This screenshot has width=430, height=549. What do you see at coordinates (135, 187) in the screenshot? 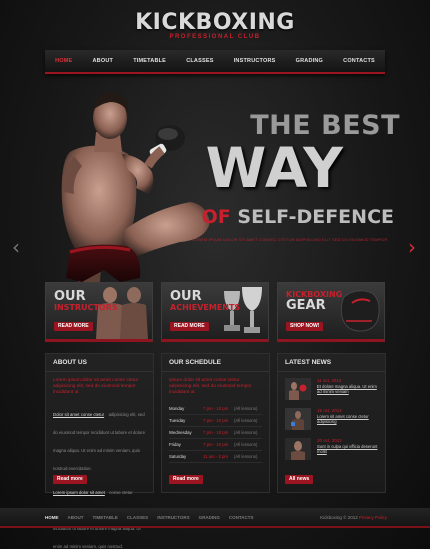
I see `fighter-image` at bounding box center [135, 187].